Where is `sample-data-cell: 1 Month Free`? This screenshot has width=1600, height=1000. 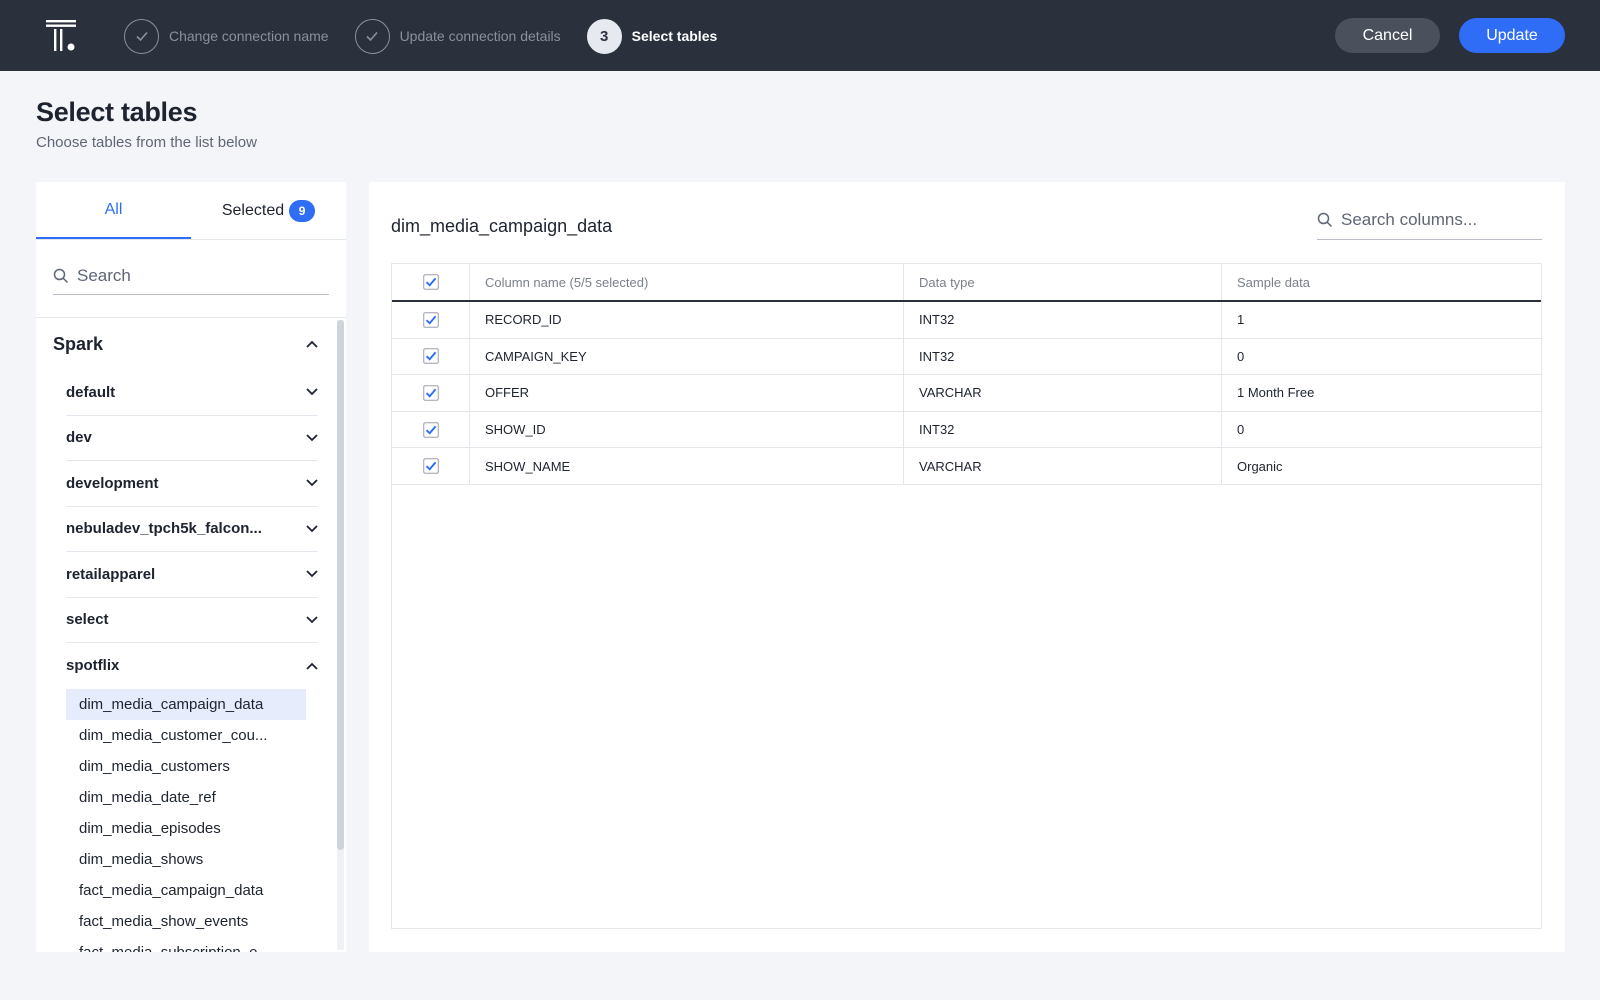 sample-data-cell: 1 Month Free is located at coordinates (1276, 393).